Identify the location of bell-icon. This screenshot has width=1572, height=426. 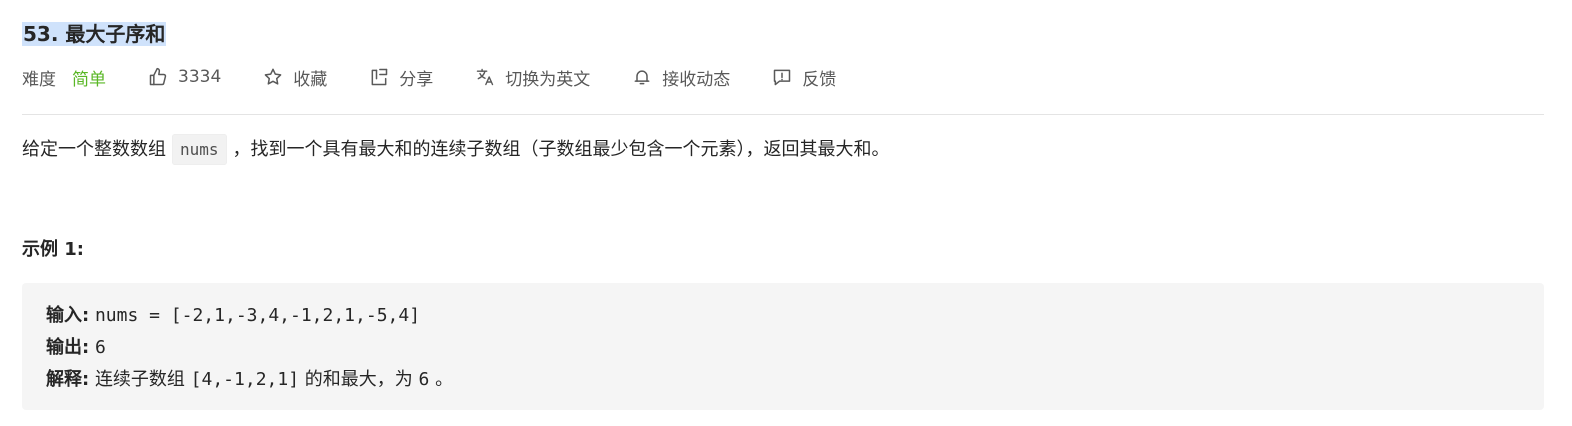
(642, 77).